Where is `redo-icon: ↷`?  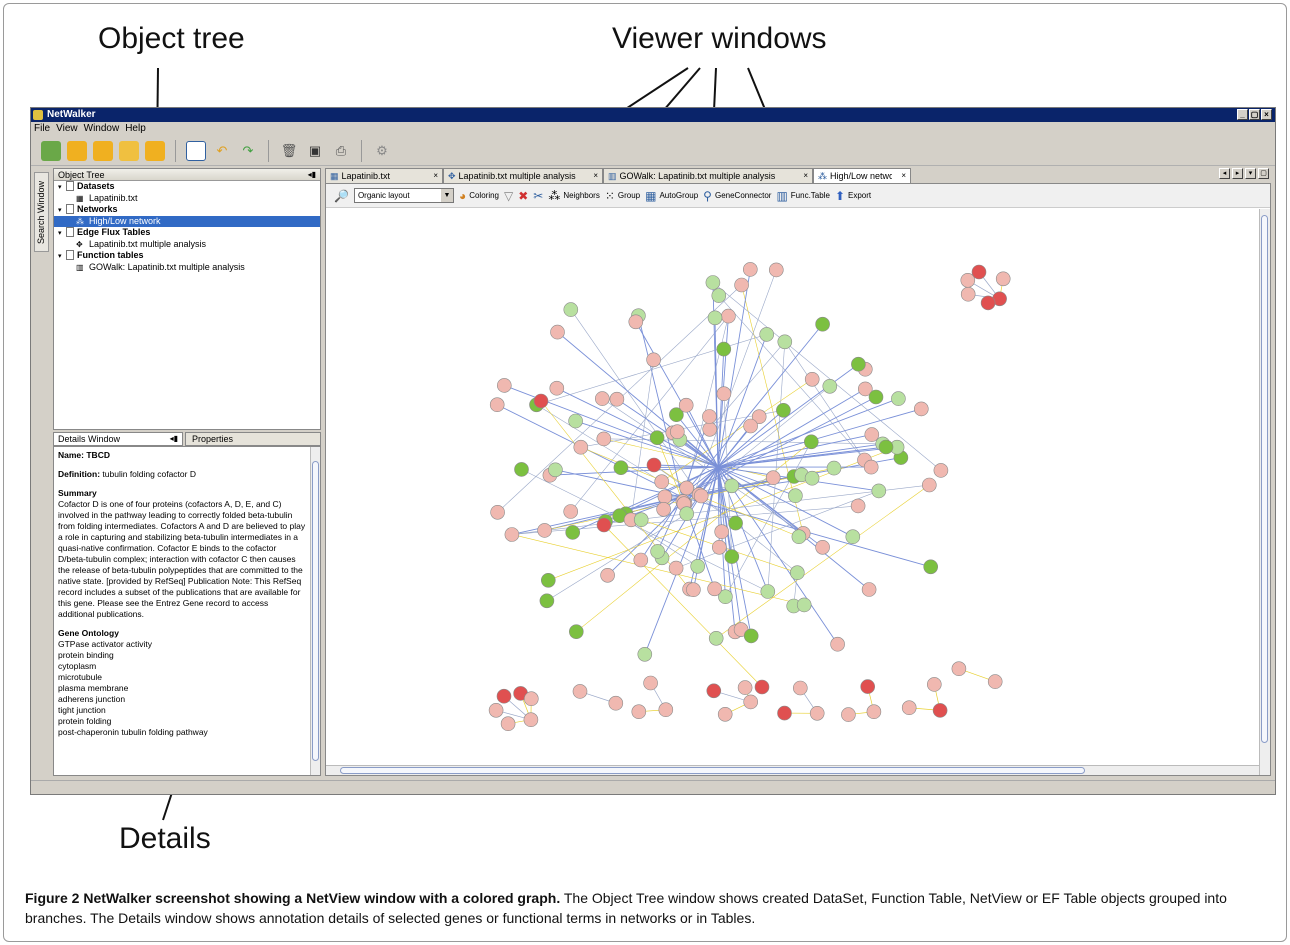
redo-icon: ↷ is located at coordinates (248, 151).